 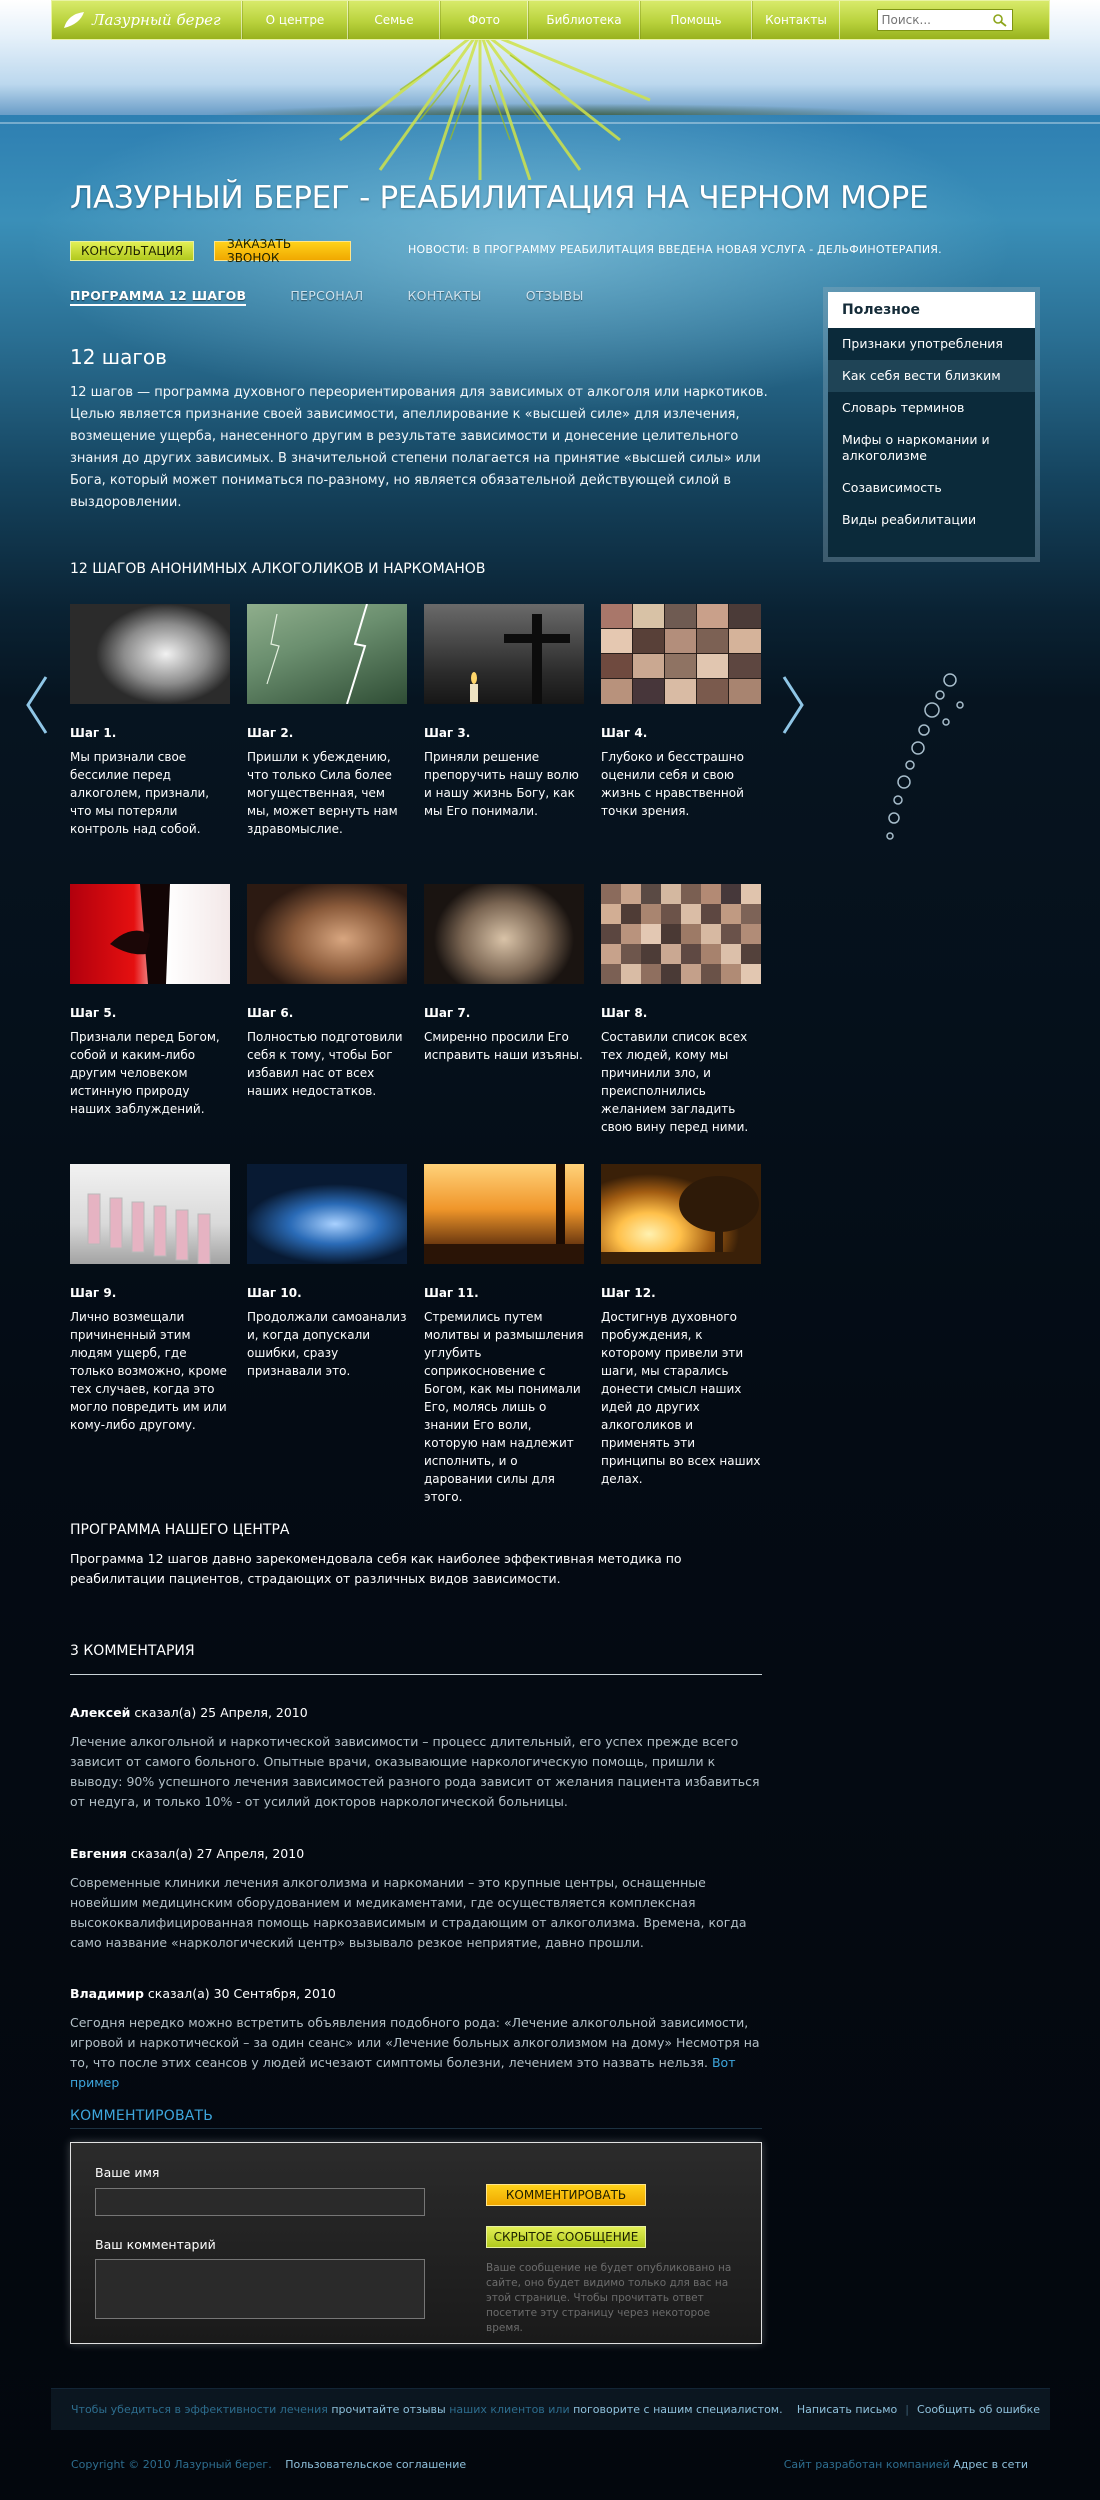 What do you see at coordinates (274, 1993) in the screenshot?
I see `comment-date: 30 Сентября, 2010` at bounding box center [274, 1993].